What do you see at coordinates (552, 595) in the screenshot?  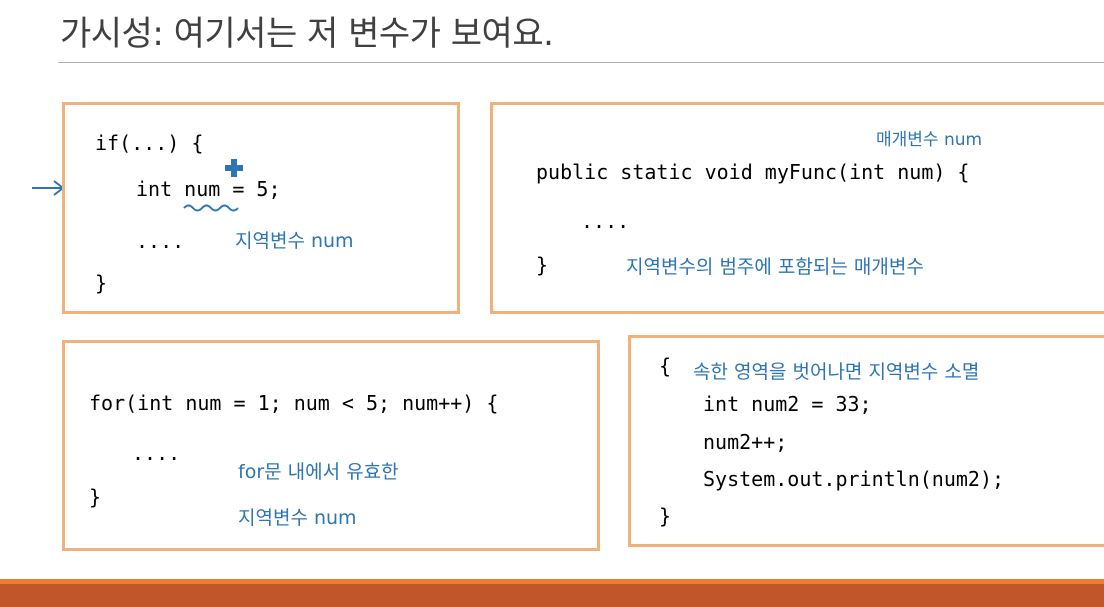 I see `footer-band` at bounding box center [552, 595].